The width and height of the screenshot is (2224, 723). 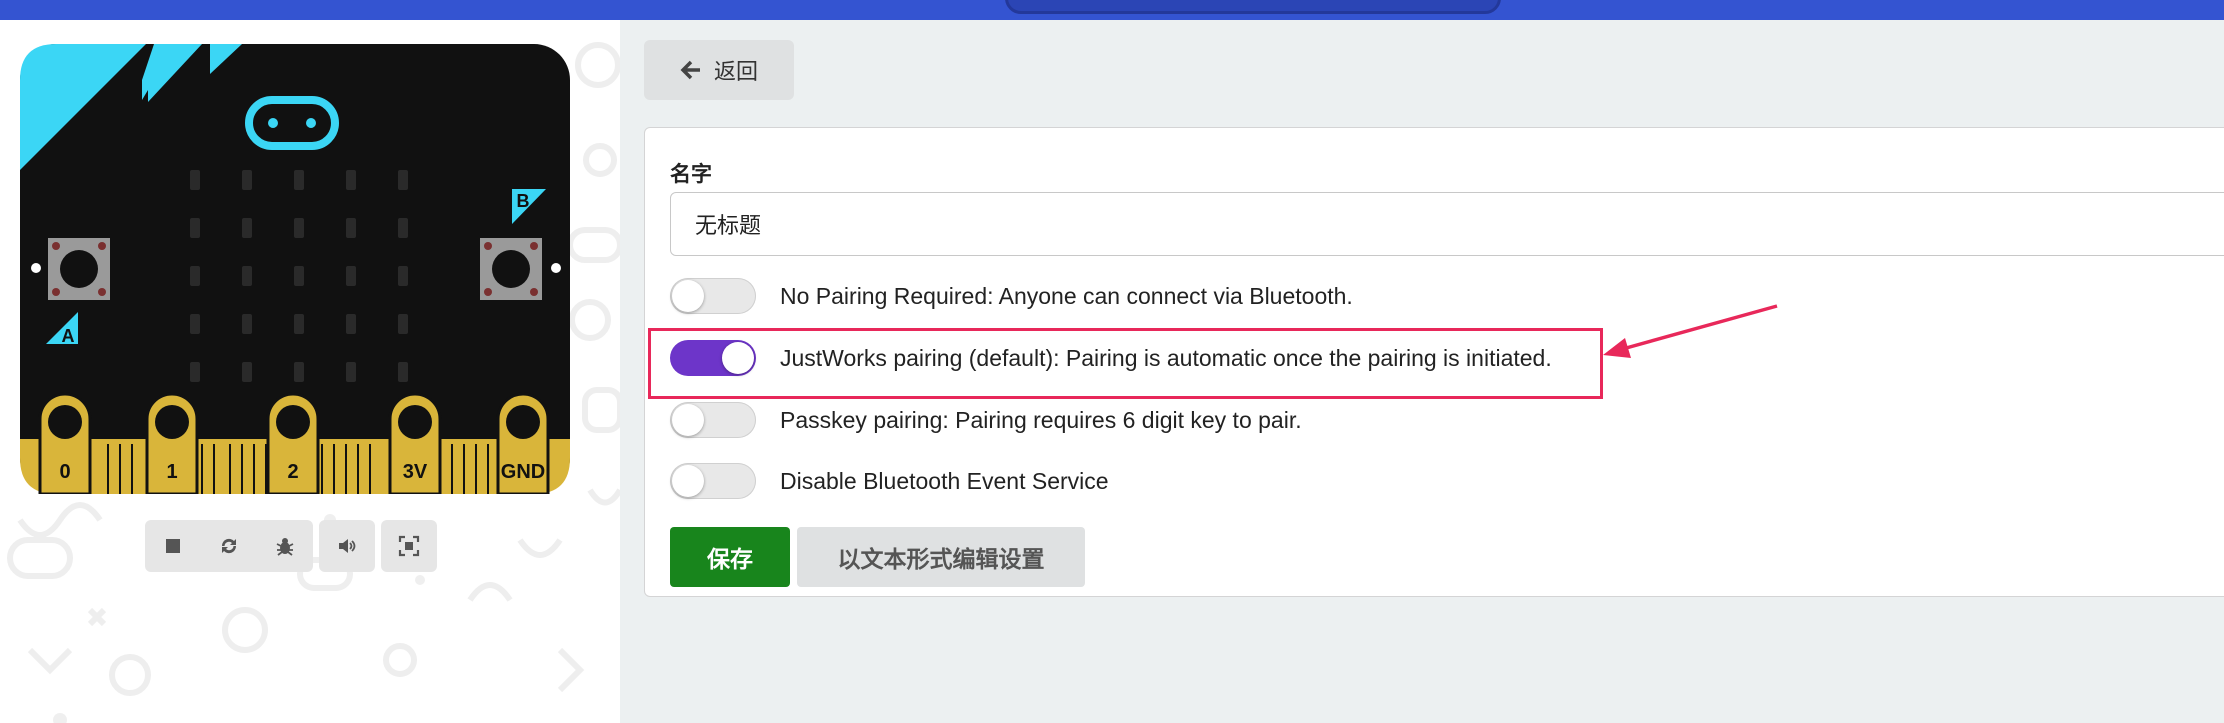 I want to click on fullscreen-icon, so click(x=409, y=546).